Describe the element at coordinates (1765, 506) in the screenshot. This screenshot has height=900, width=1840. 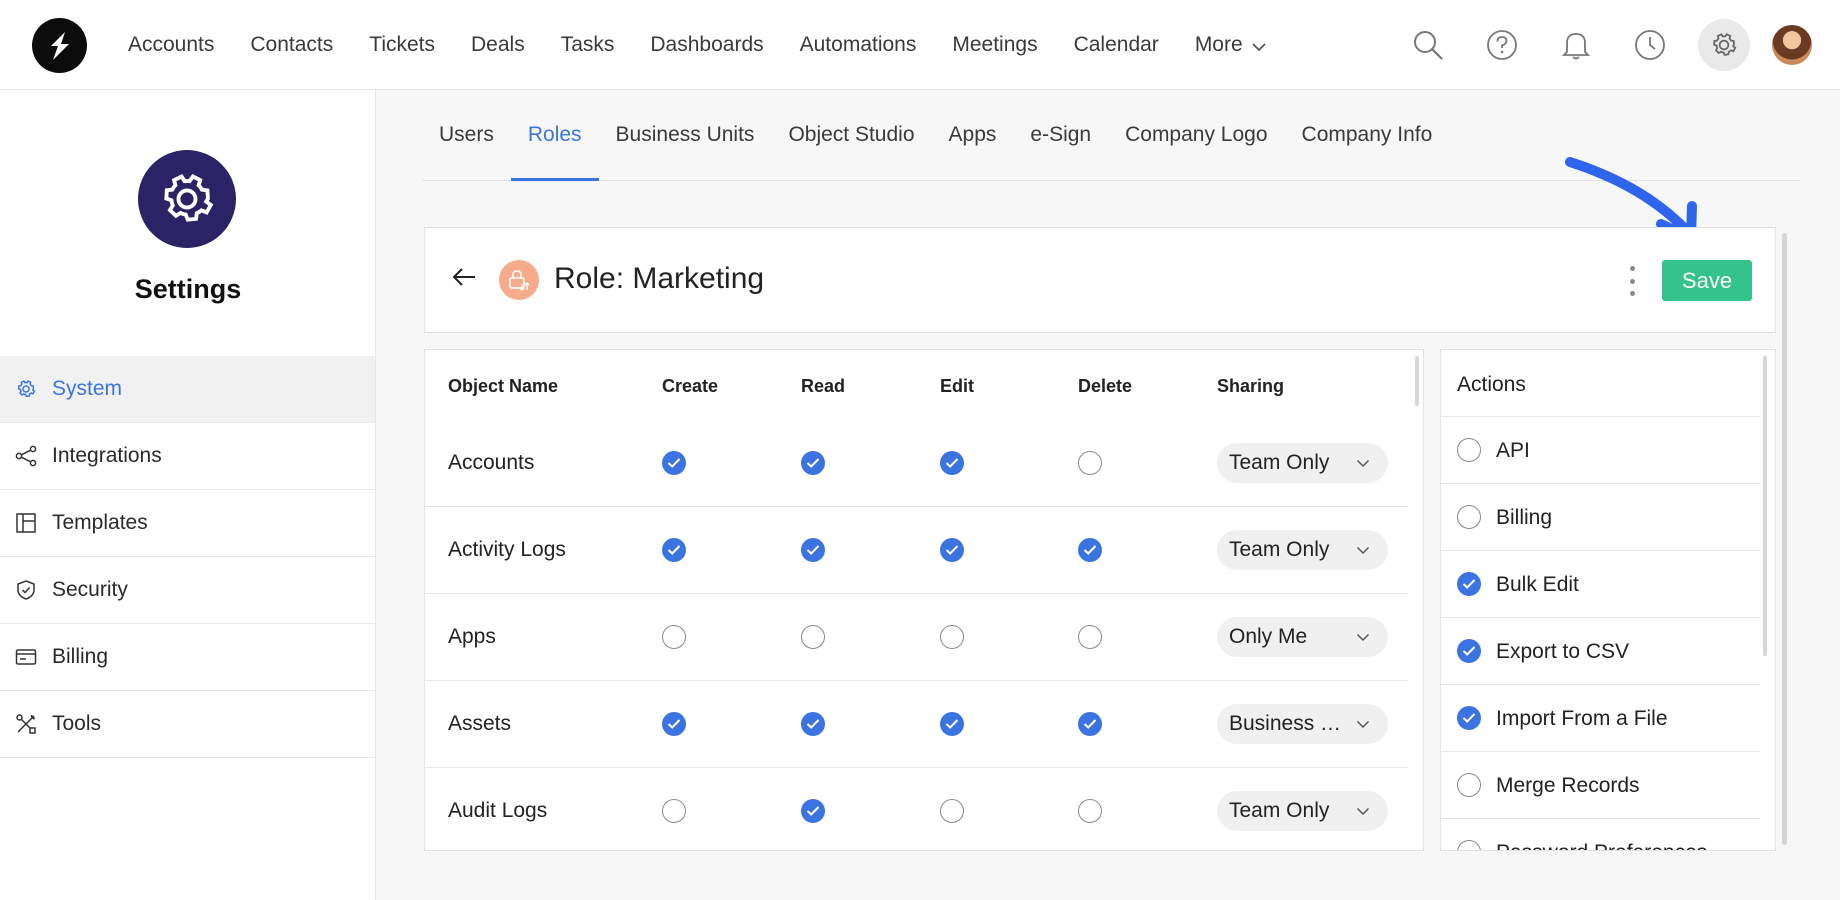
I see `actions-scrollbar` at that location.